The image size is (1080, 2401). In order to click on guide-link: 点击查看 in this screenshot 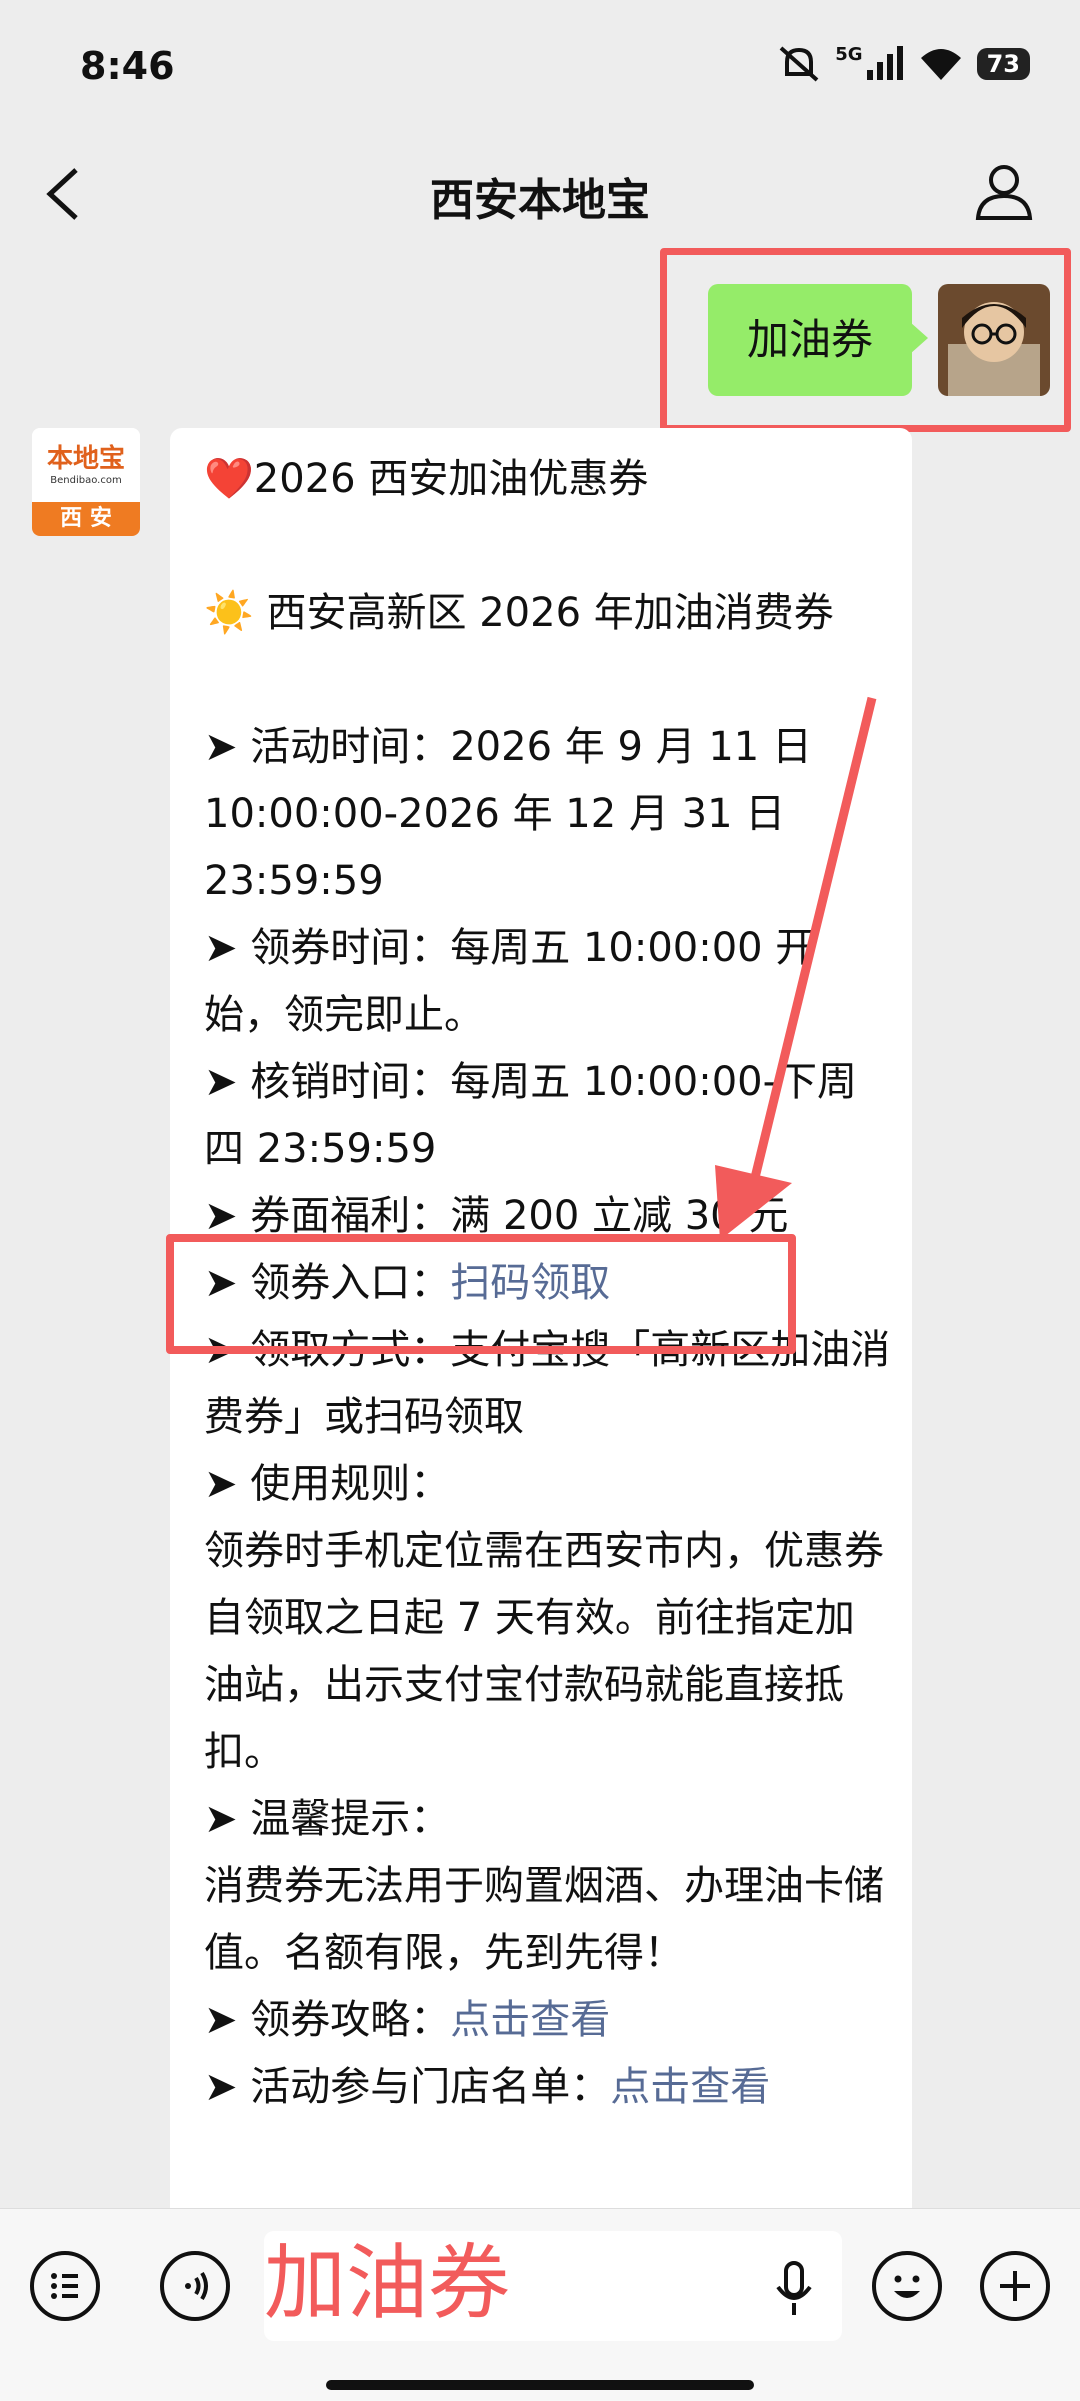, I will do `click(530, 2020)`.